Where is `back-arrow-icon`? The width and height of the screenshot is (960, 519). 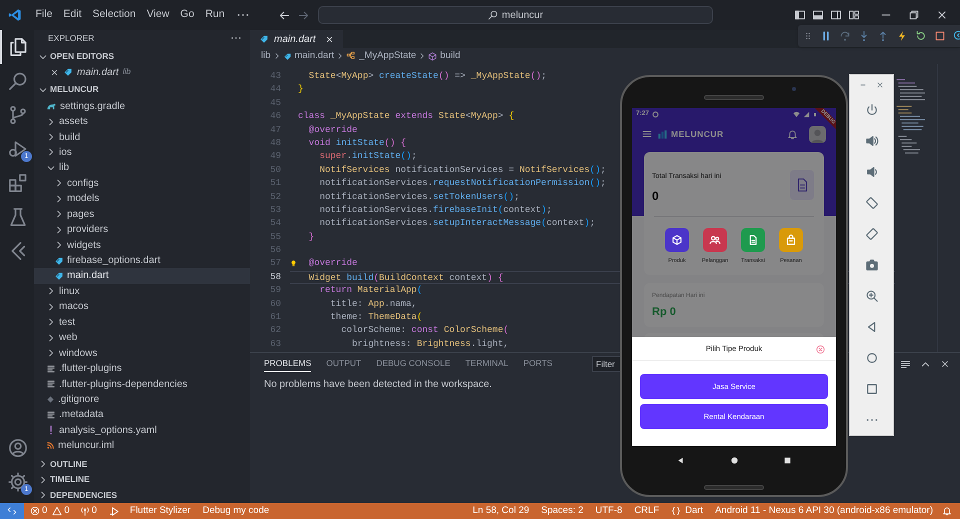 back-arrow-icon is located at coordinates (284, 15).